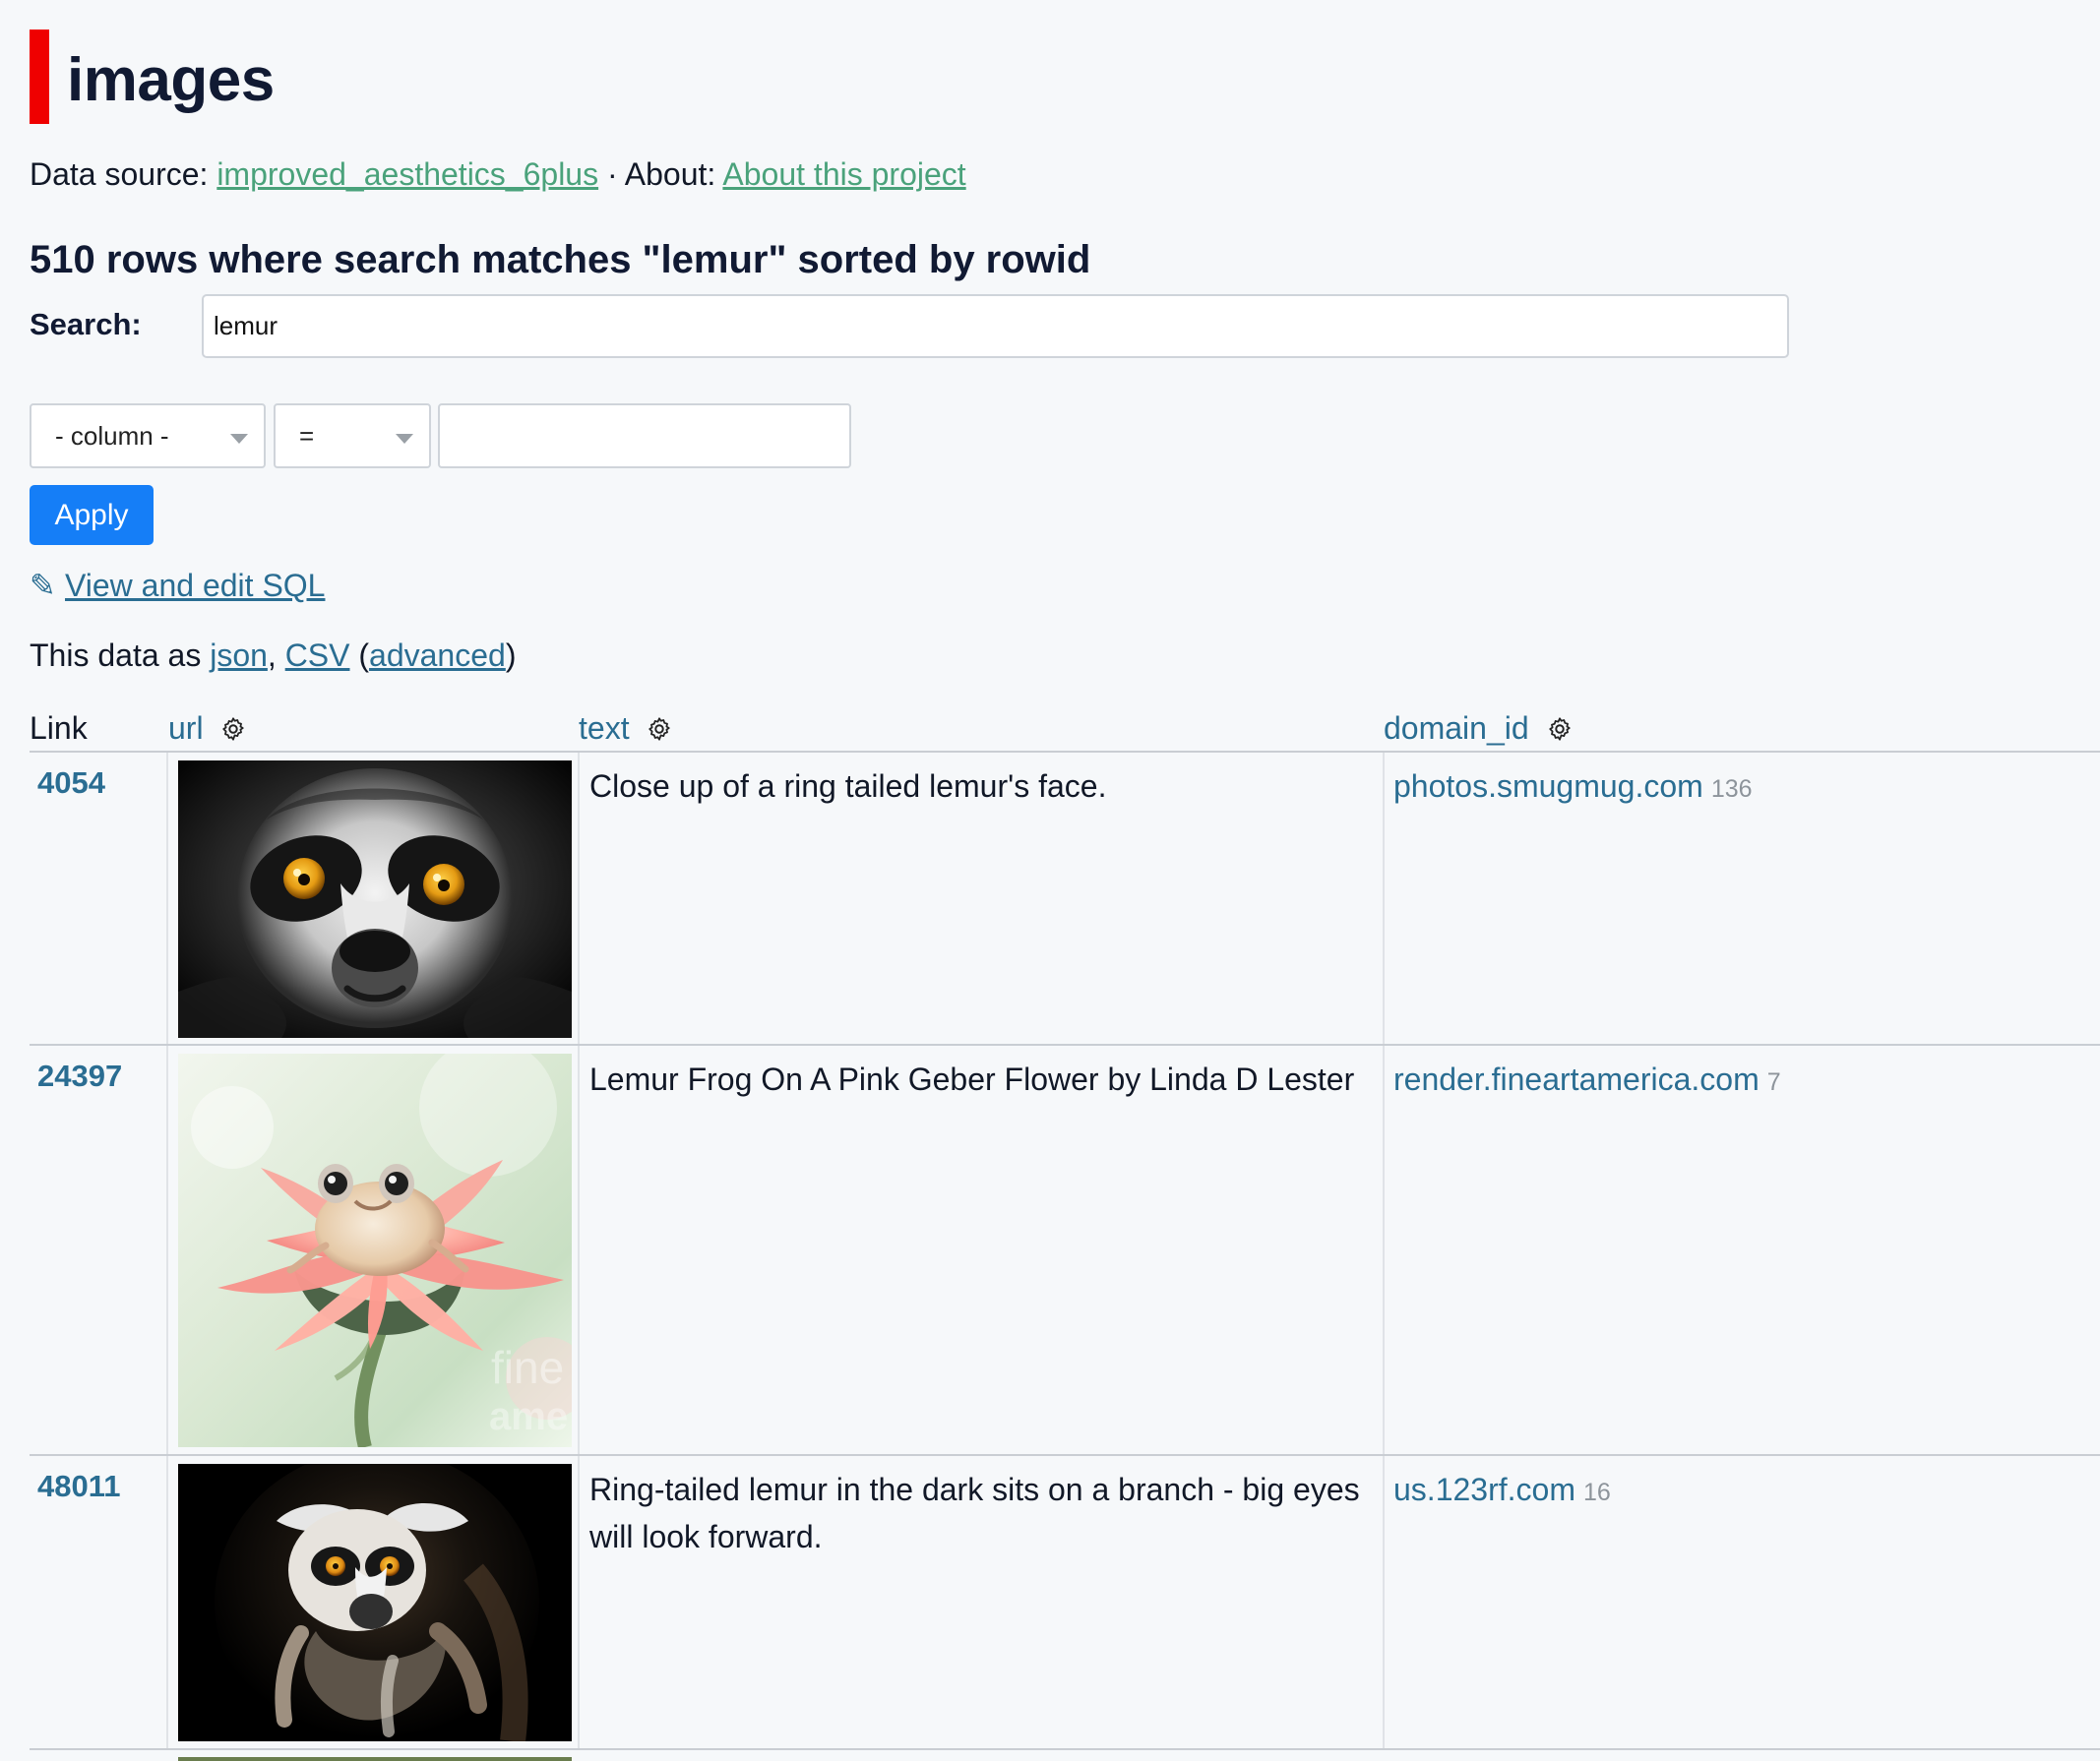 Image resolution: width=2100 pixels, height=1761 pixels. Describe the element at coordinates (239, 655) in the screenshot. I see `json-export-link: json` at that location.